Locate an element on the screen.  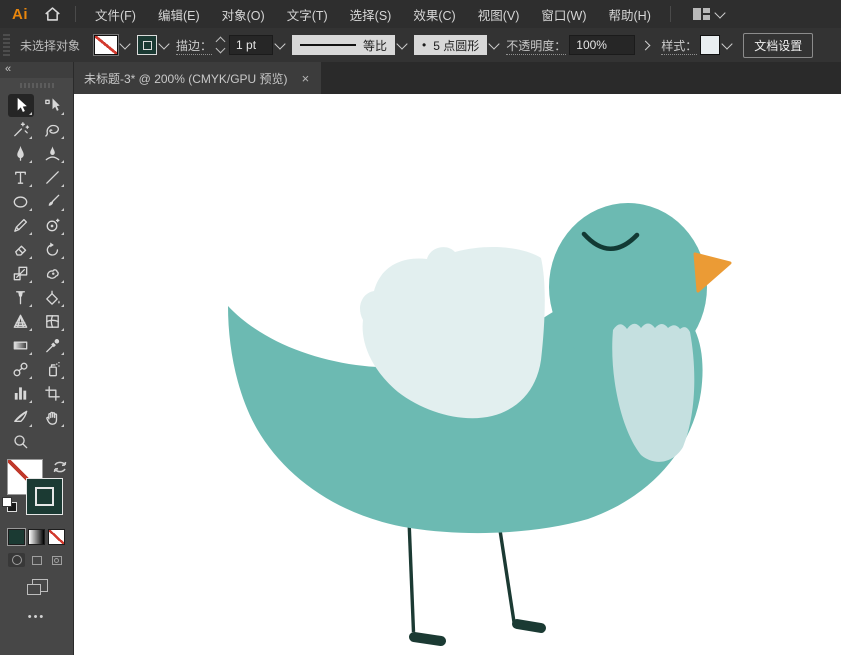
shaper-tool is located at coordinates (53, 225).